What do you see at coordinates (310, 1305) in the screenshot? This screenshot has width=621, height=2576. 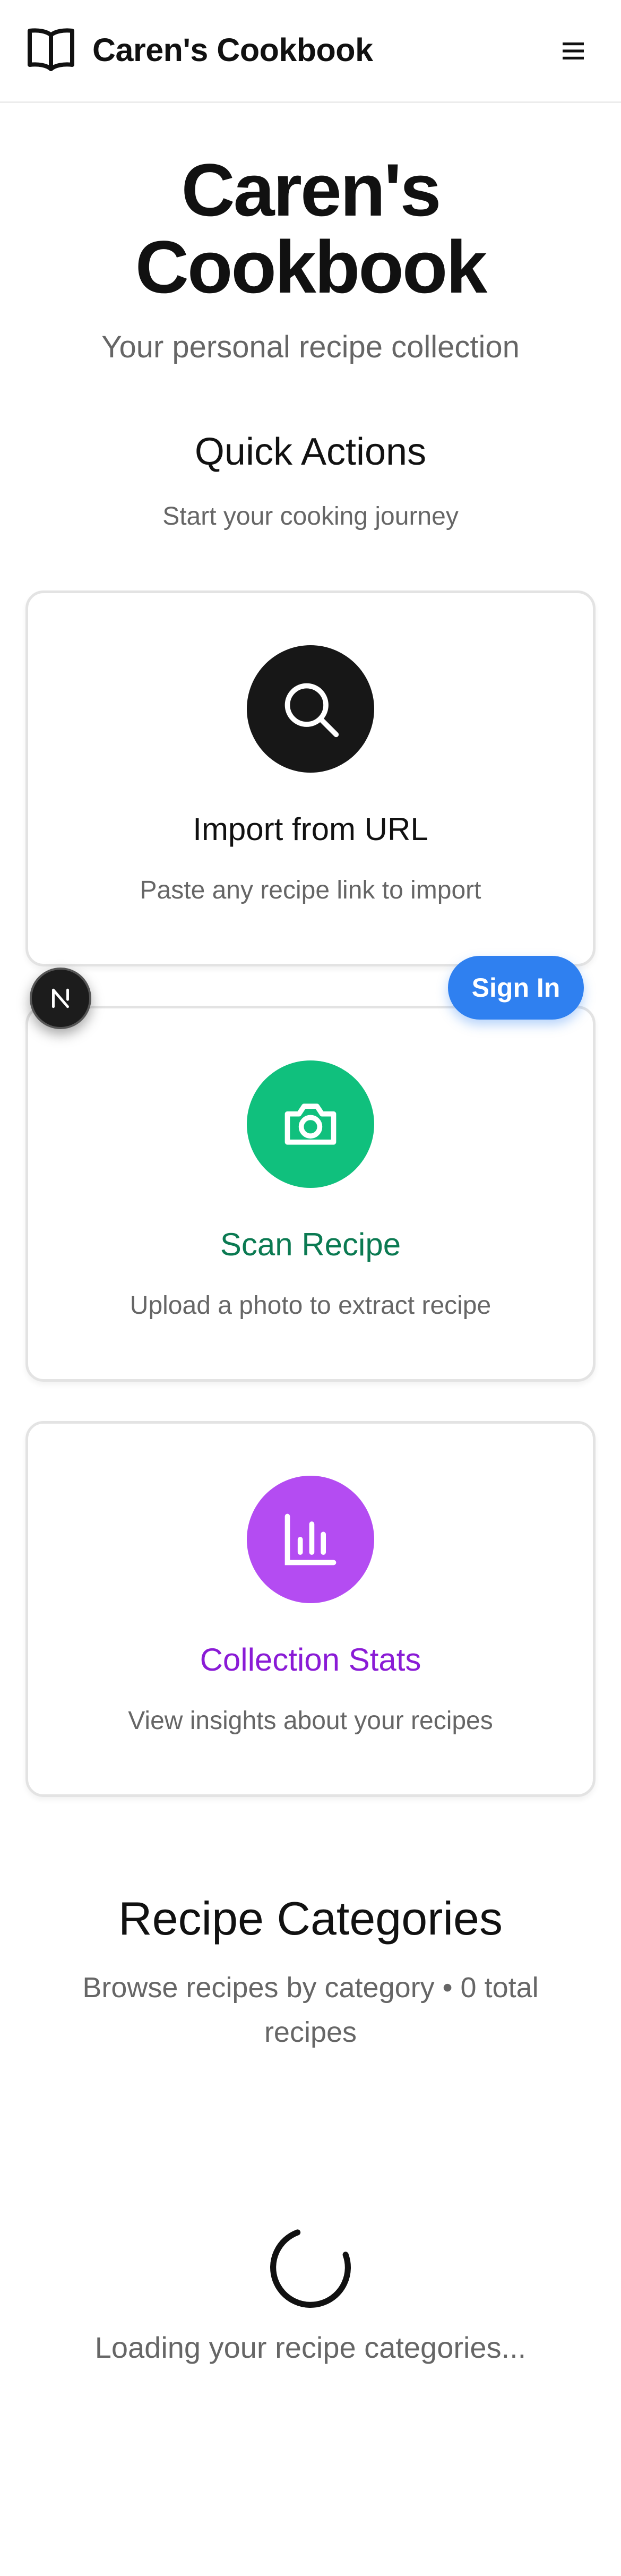 I see `scan-recipe-description: Upload a photo to extract recipe` at bounding box center [310, 1305].